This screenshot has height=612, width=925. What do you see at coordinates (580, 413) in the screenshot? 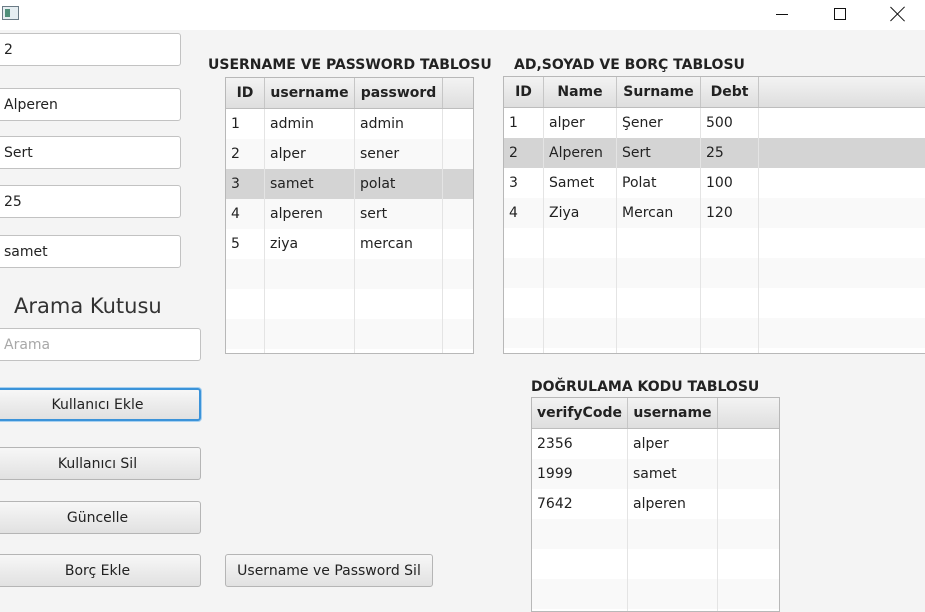
I see `column-header: verifyCode` at bounding box center [580, 413].